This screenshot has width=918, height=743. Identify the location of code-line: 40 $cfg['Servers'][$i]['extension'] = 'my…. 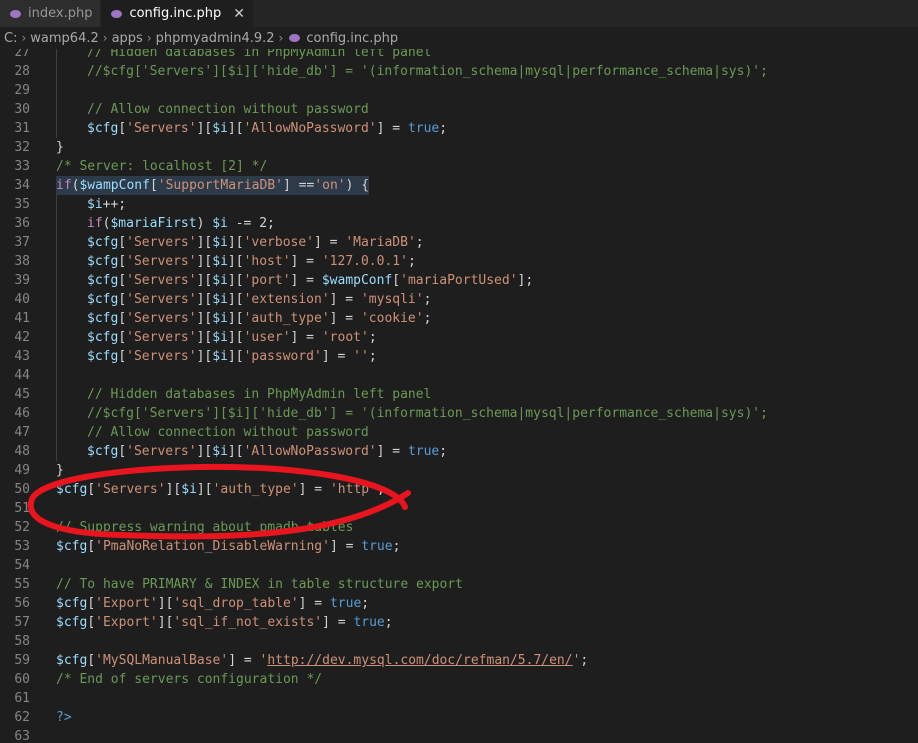
(459, 299).